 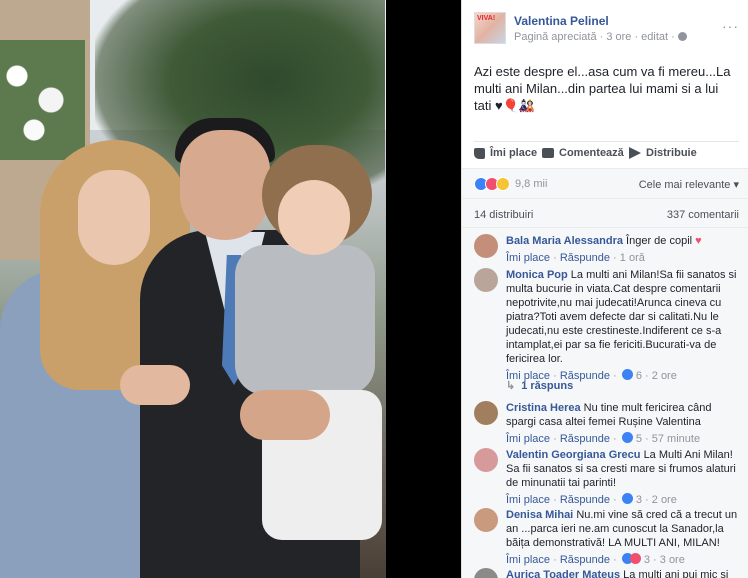 I want to click on page-name-link: Valentina Pelinel, so click(x=561, y=21).